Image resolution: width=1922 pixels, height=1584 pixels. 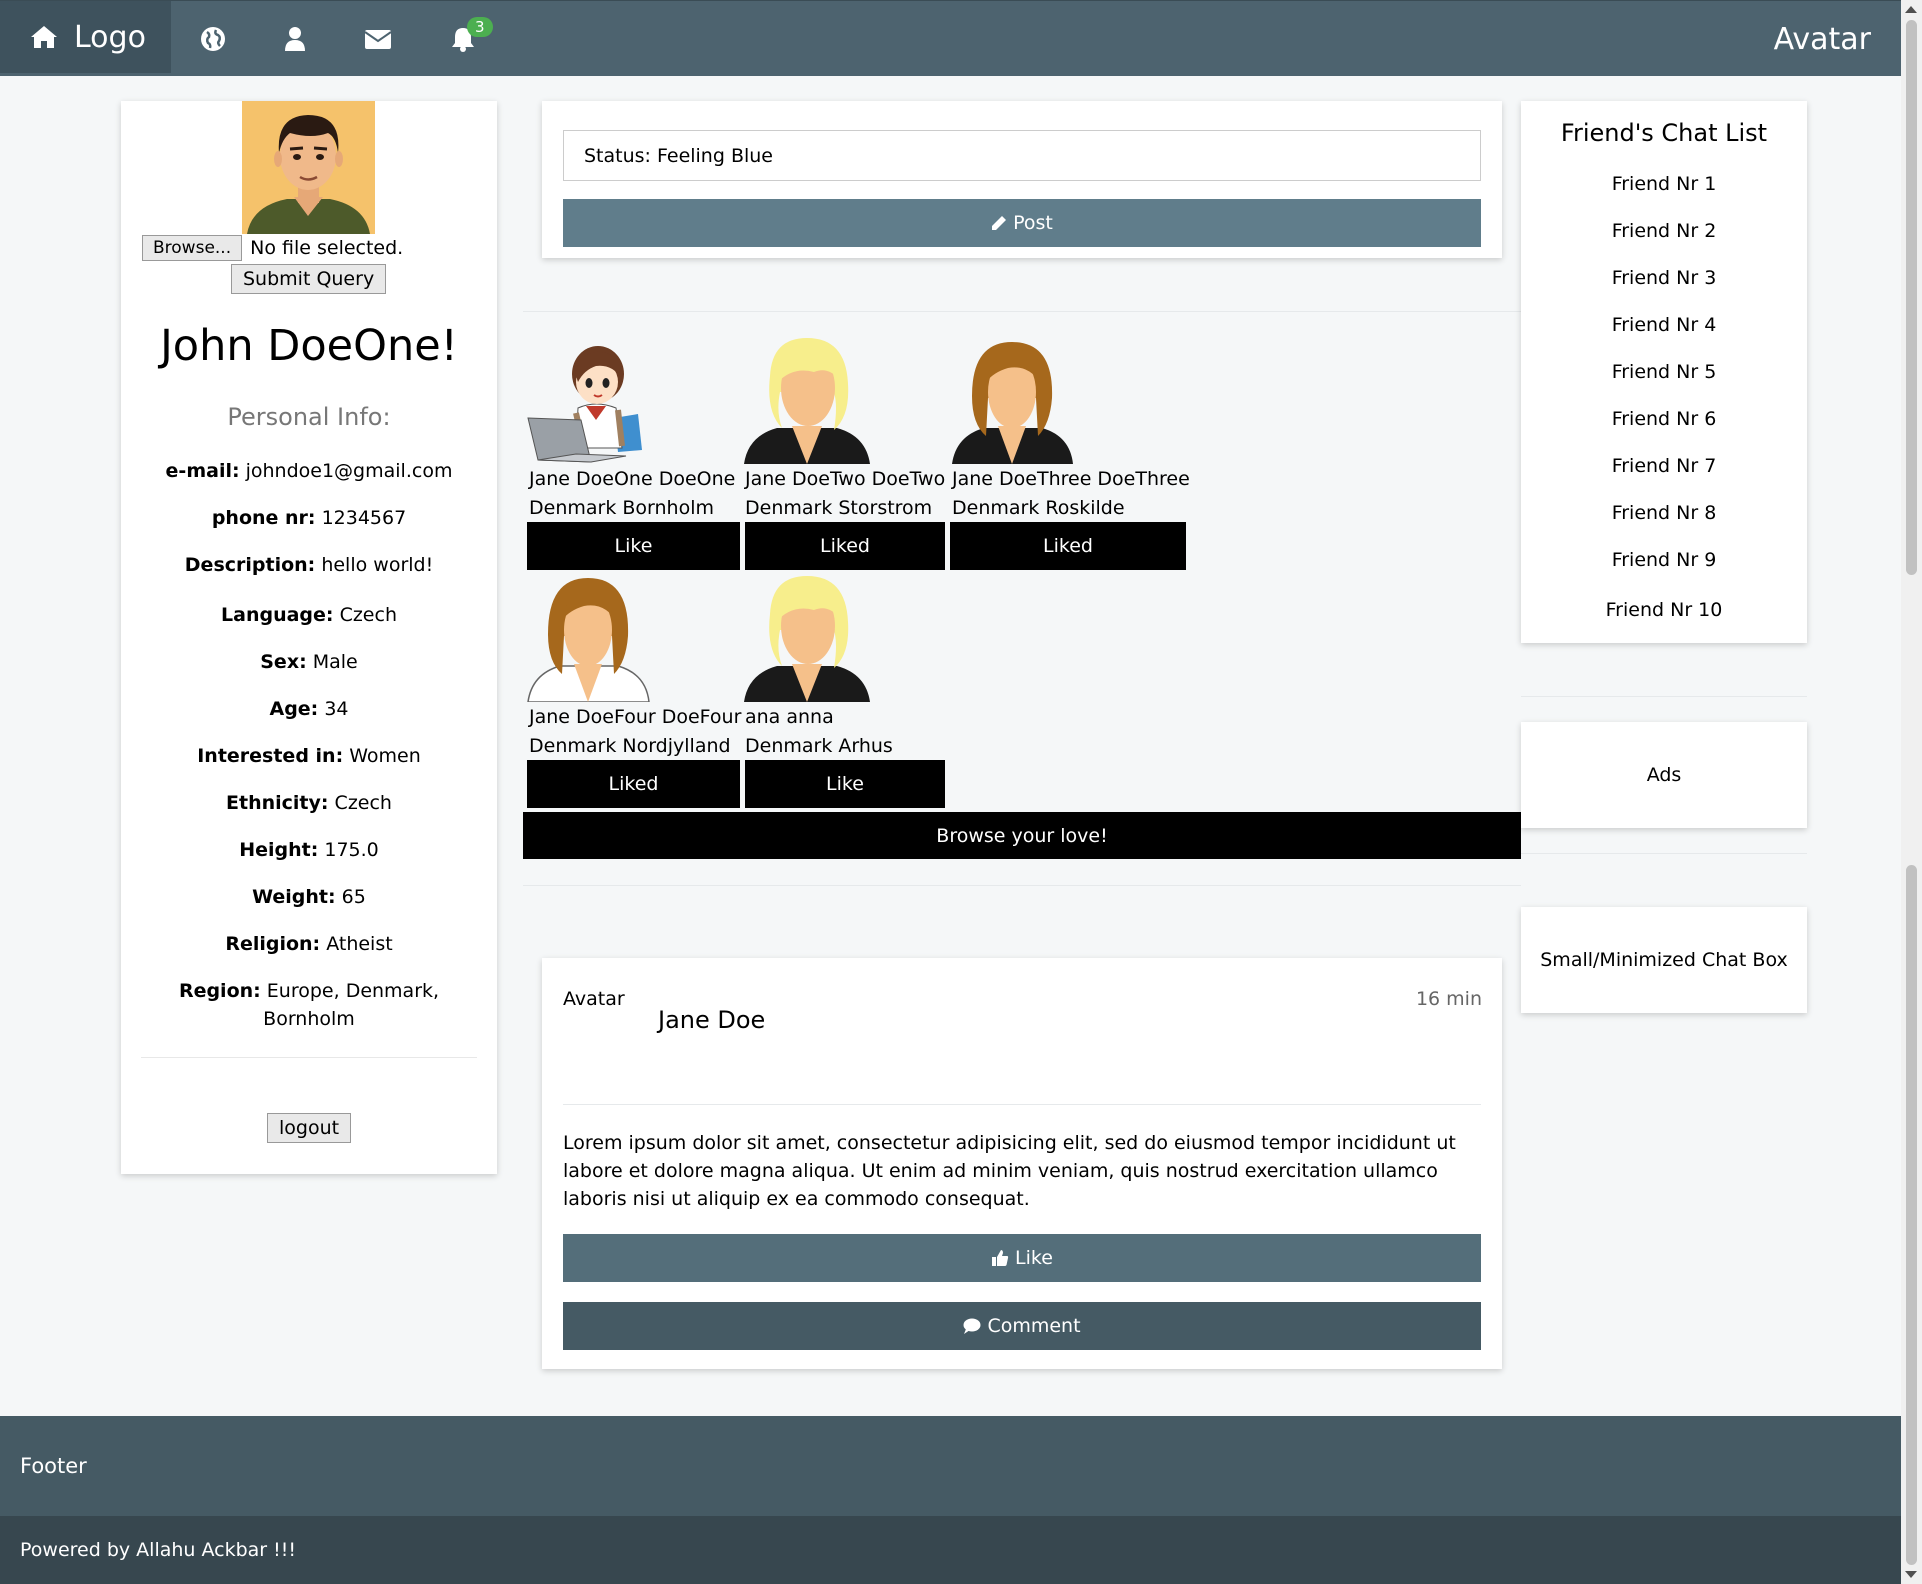 What do you see at coordinates (1033, 223) in the screenshot?
I see `post-button-label: Post` at bounding box center [1033, 223].